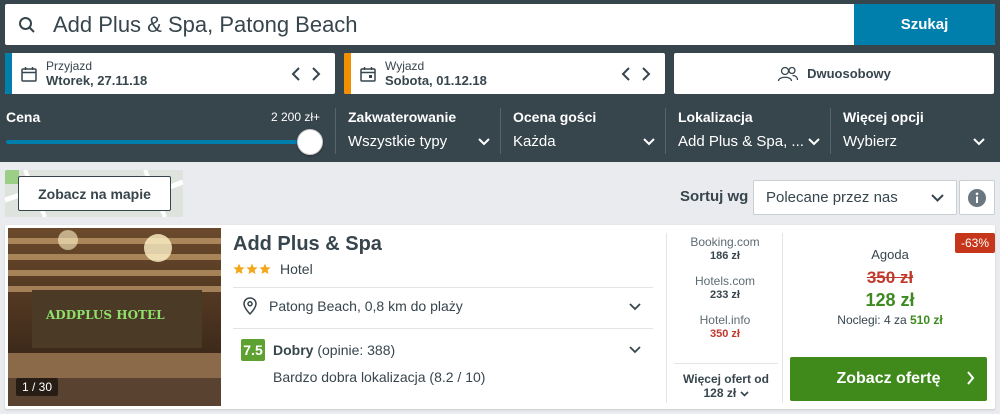  Describe the element at coordinates (504, 73) in the screenshot. I see `checkout-date: Wyjazd Sobota, 01.12.18` at that location.